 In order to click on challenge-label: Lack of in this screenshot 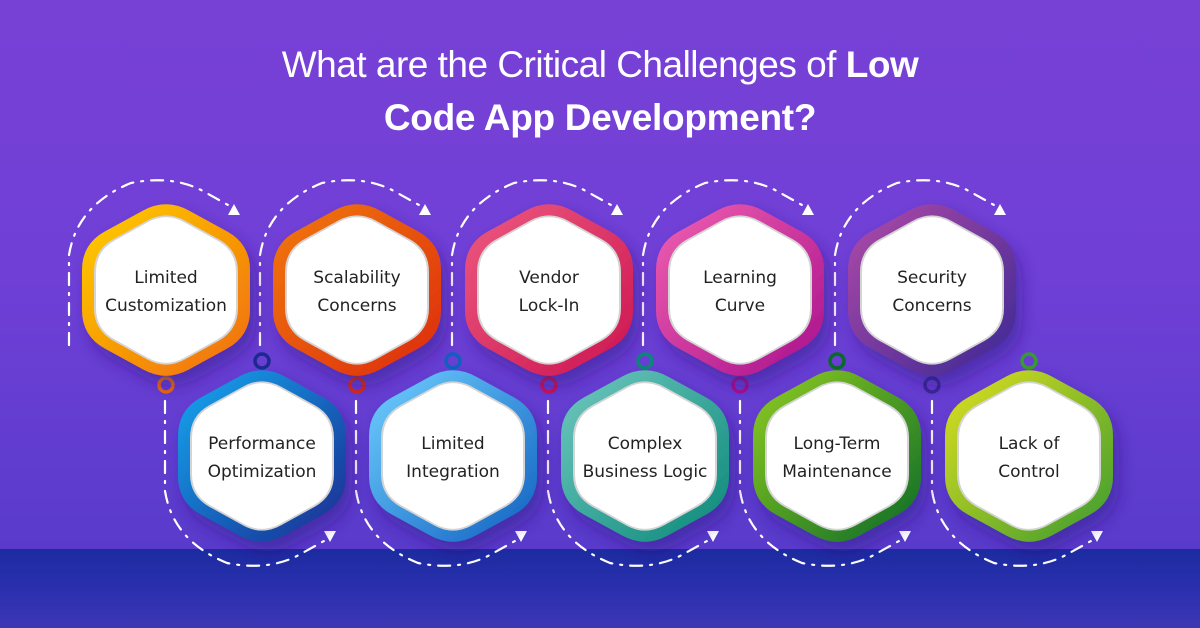, I will do `click(1030, 444)`.